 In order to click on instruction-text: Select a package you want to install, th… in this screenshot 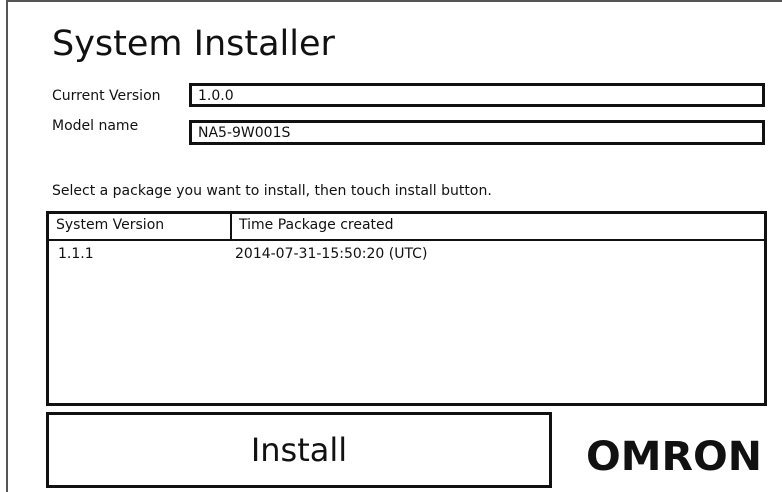, I will do `click(272, 191)`.